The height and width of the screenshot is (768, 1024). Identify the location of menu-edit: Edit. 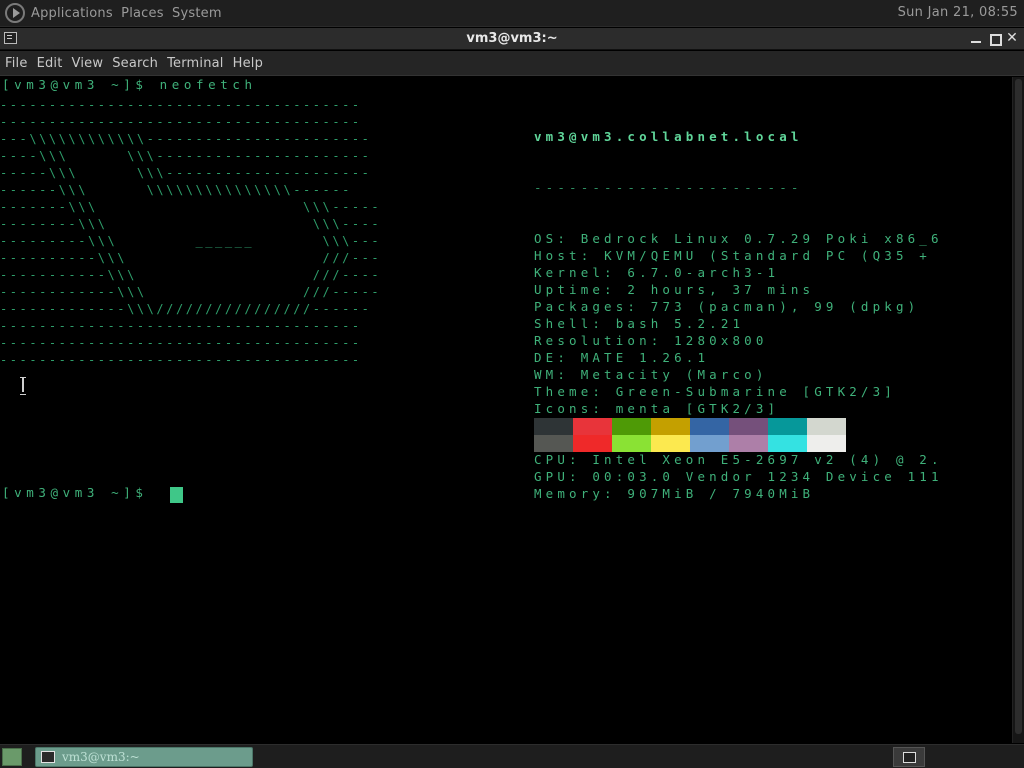
(50, 63).